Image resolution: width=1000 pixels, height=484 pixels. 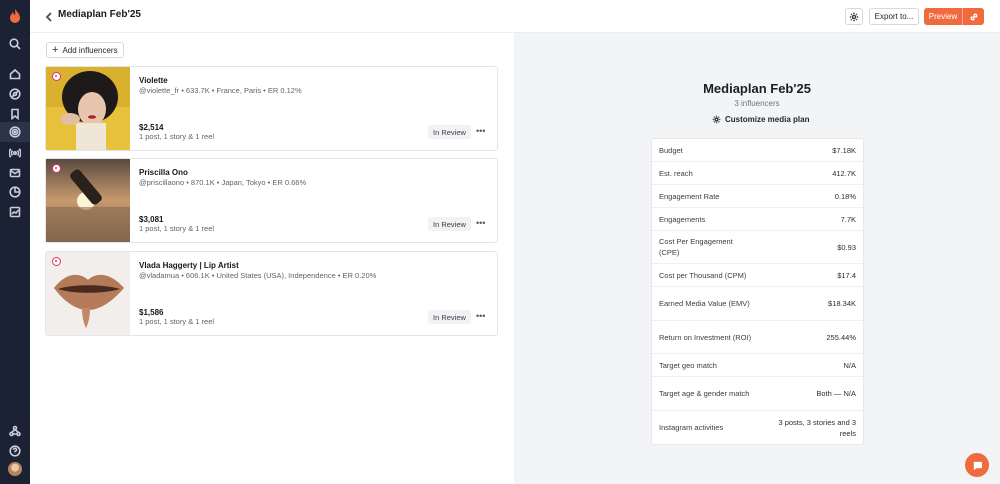 I want to click on metric-label: Target geo match, so click(x=688, y=365).